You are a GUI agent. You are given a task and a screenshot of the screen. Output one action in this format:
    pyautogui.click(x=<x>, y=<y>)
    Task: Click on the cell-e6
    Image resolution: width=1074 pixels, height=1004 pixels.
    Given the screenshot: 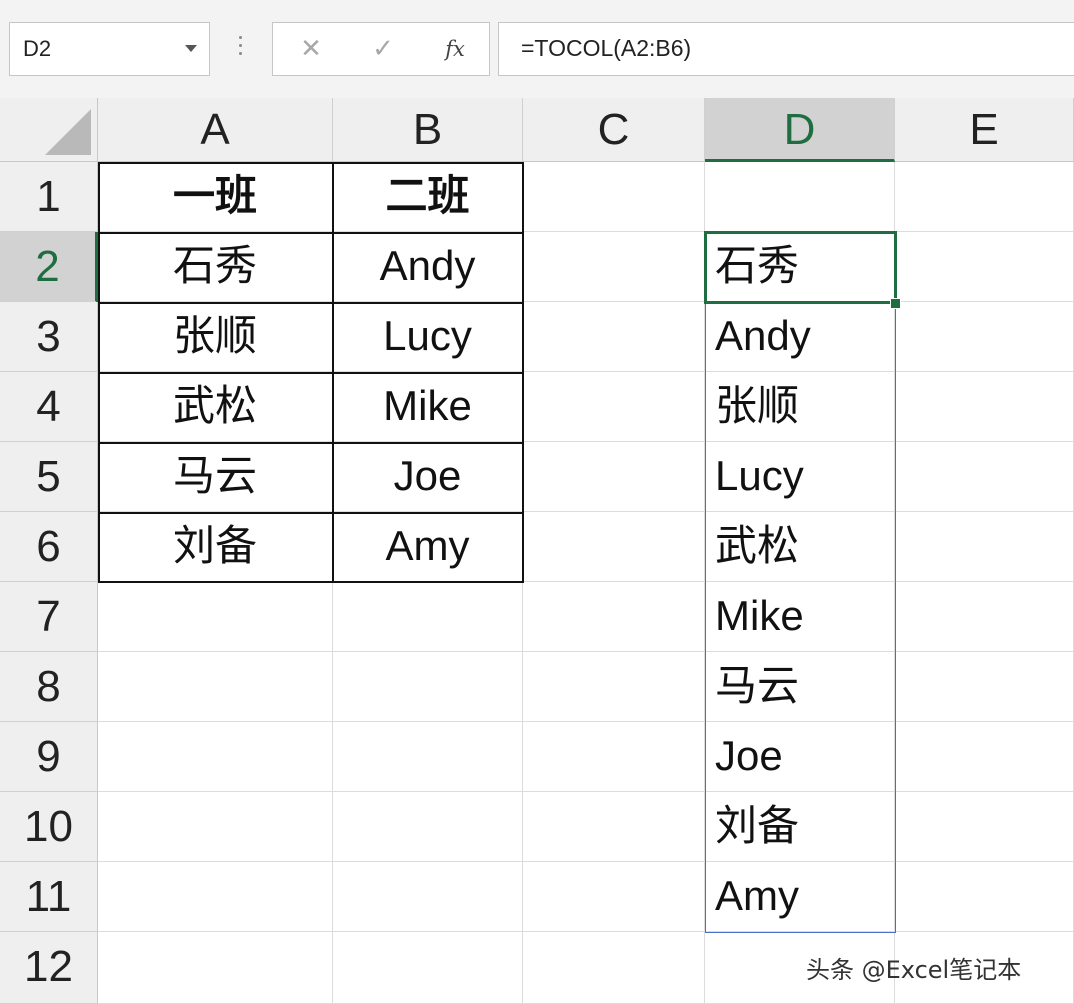 What is the action you would take?
    pyautogui.click(x=984, y=547)
    